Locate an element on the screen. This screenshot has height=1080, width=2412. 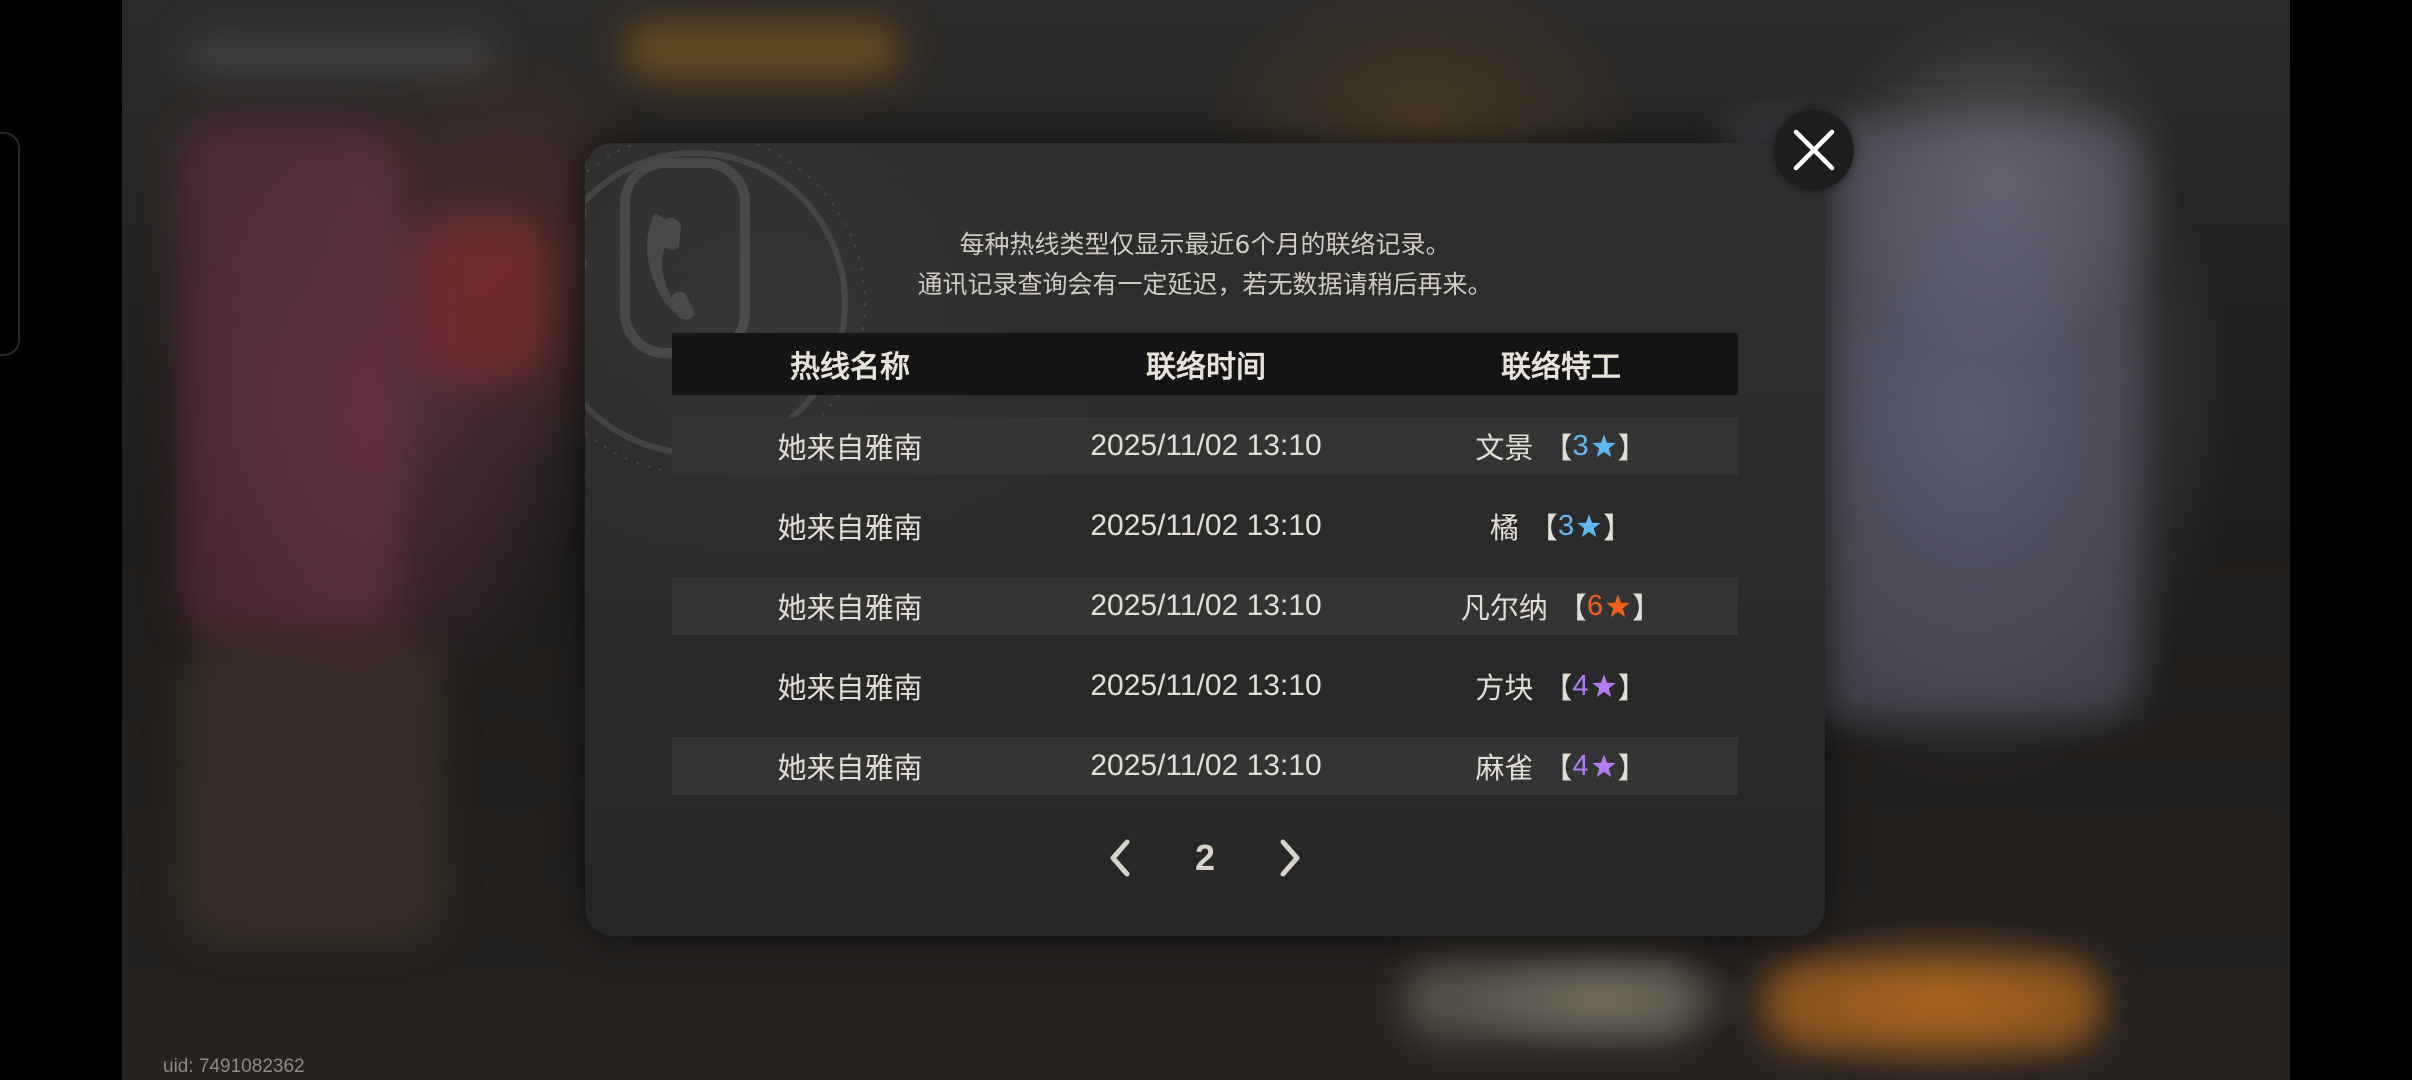
chevron-right-icon is located at coordinates (1290, 858).